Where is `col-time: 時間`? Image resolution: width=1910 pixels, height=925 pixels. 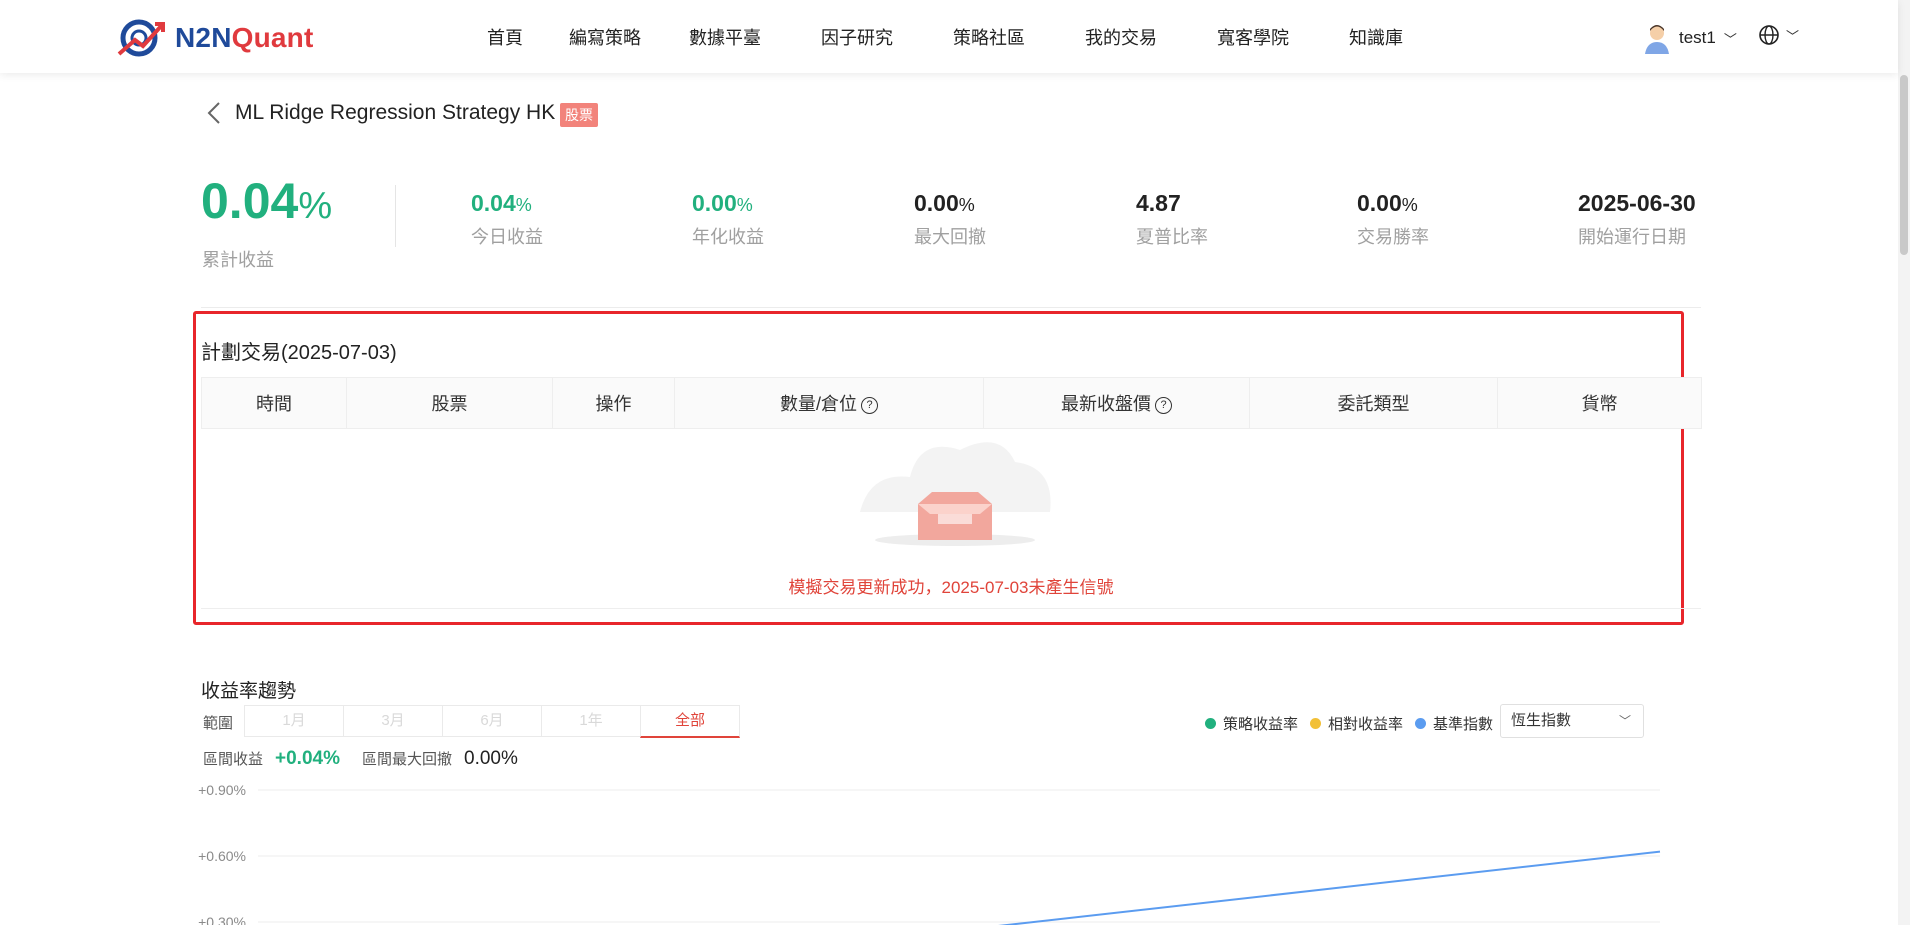 col-time: 時間 is located at coordinates (274, 403).